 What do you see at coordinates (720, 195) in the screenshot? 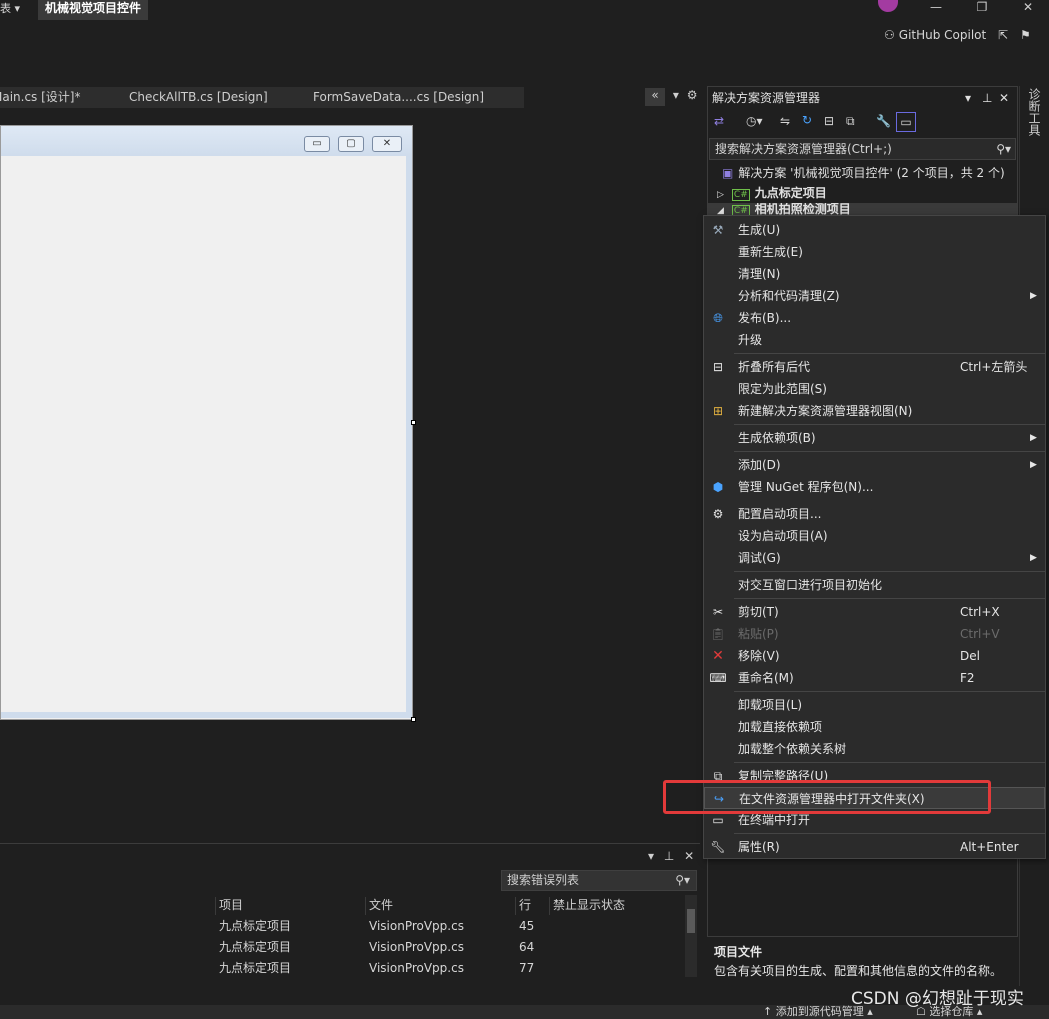
I see `expand-icon: ▷` at bounding box center [720, 195].